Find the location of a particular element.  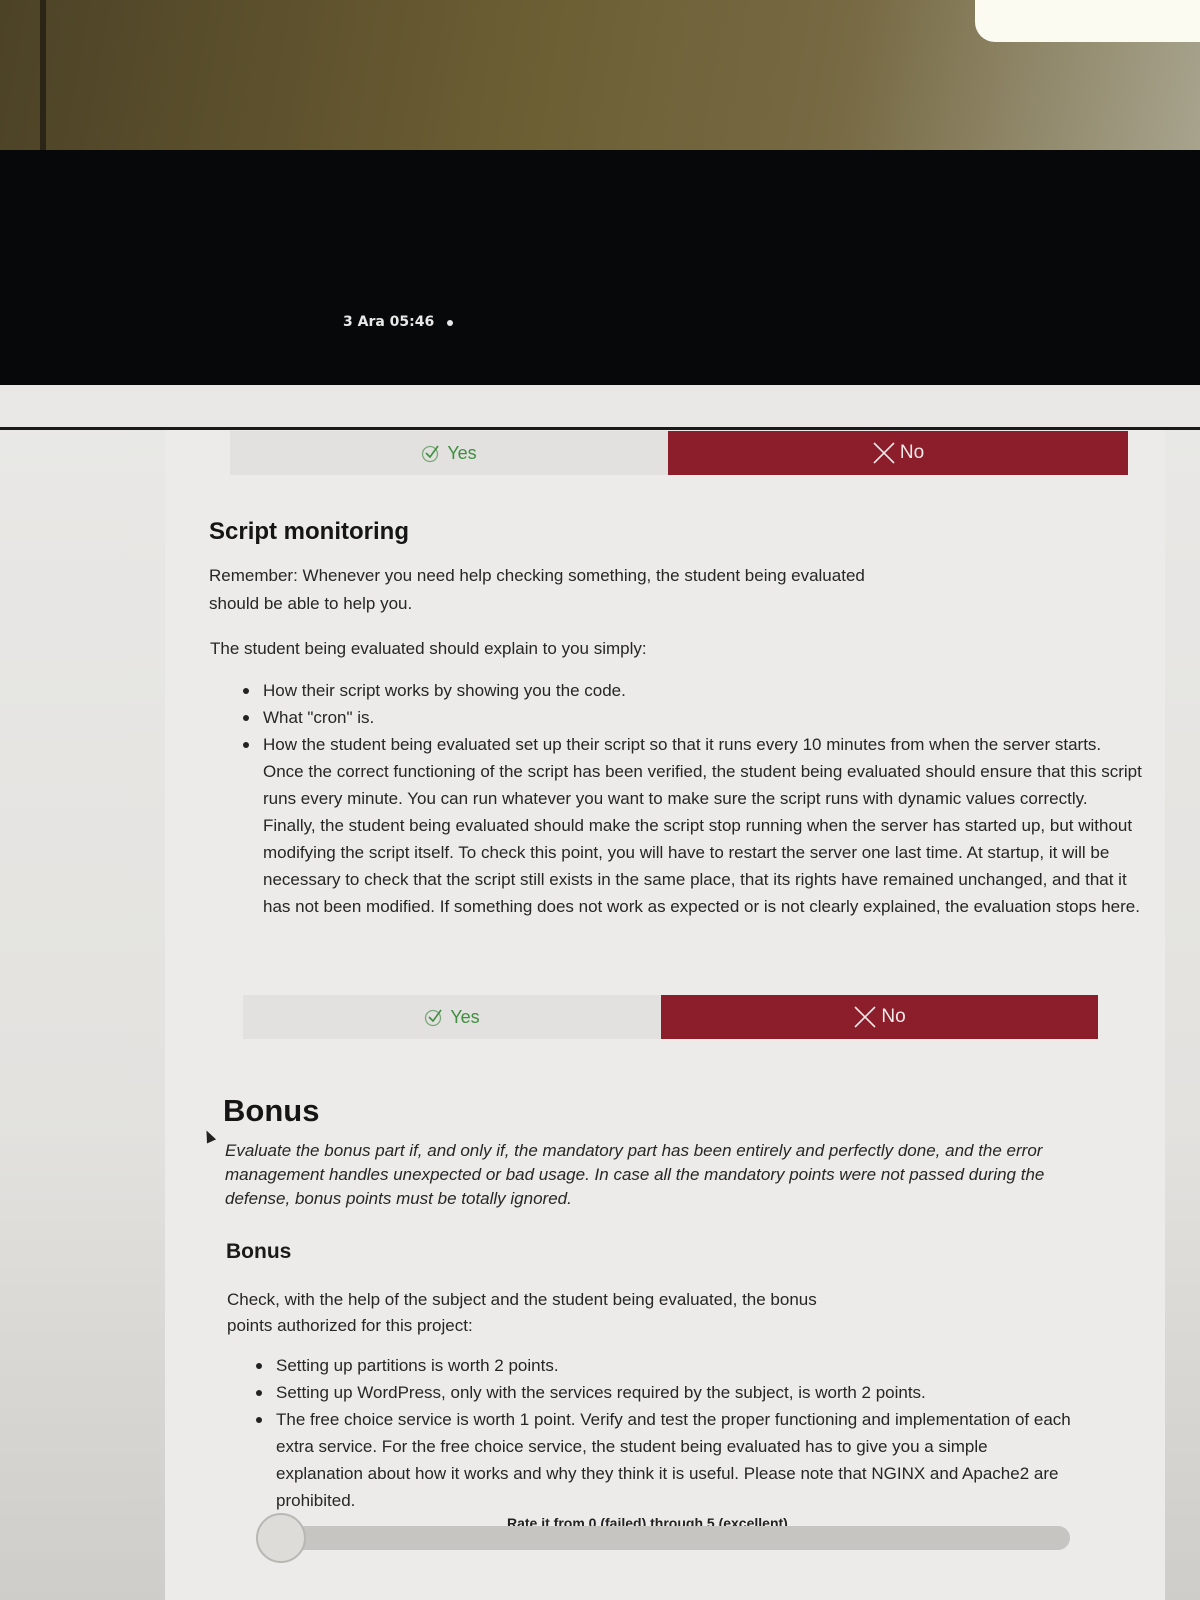

bonus-check-line-2: points authorized for this project: is located at coordinates (350, 1325).